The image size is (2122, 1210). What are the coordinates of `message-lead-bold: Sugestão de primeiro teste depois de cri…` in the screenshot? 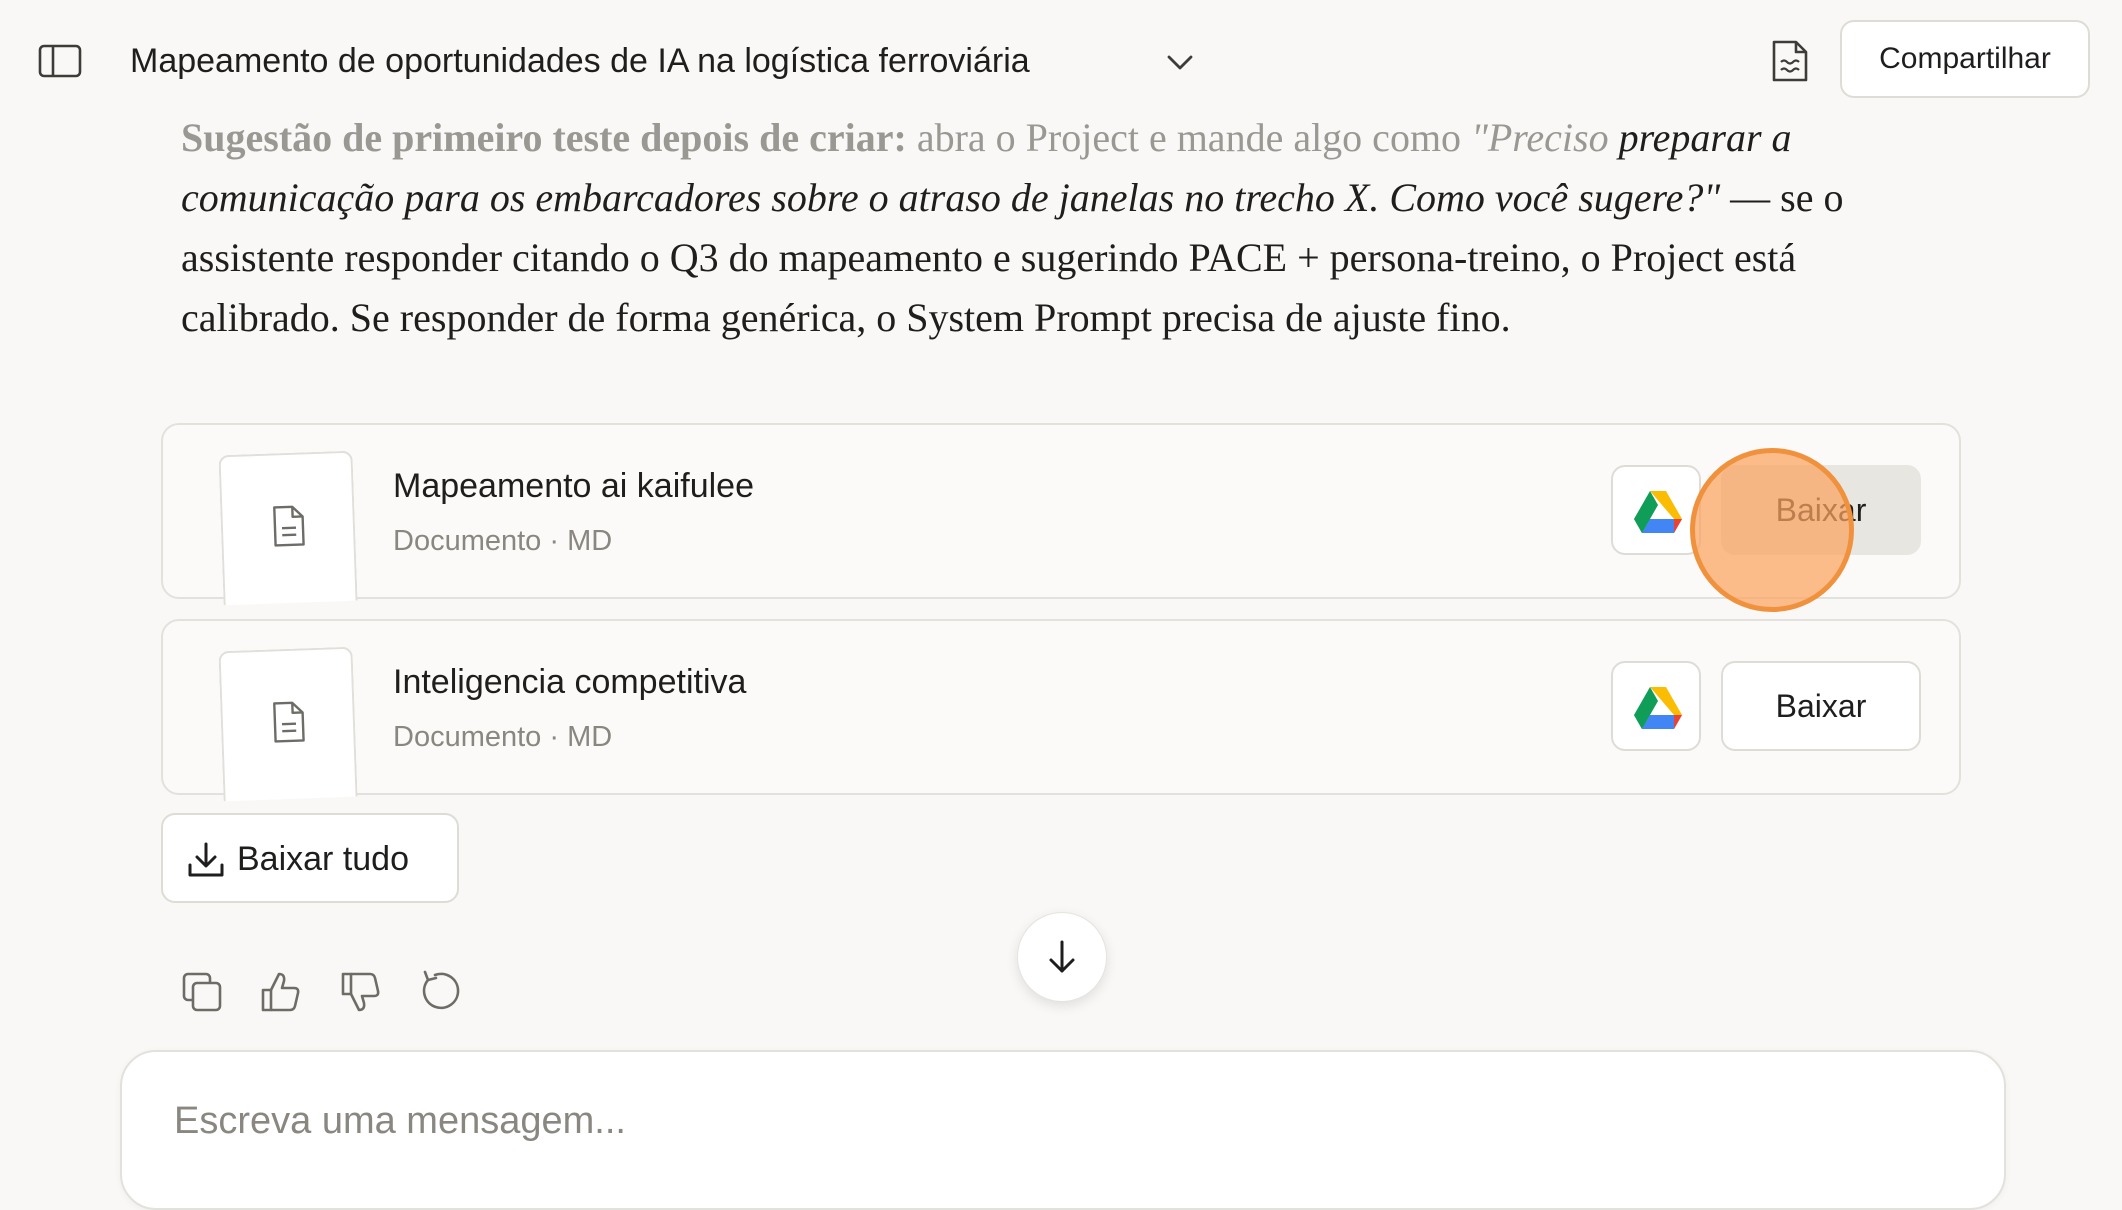 It's located at (544, 137).